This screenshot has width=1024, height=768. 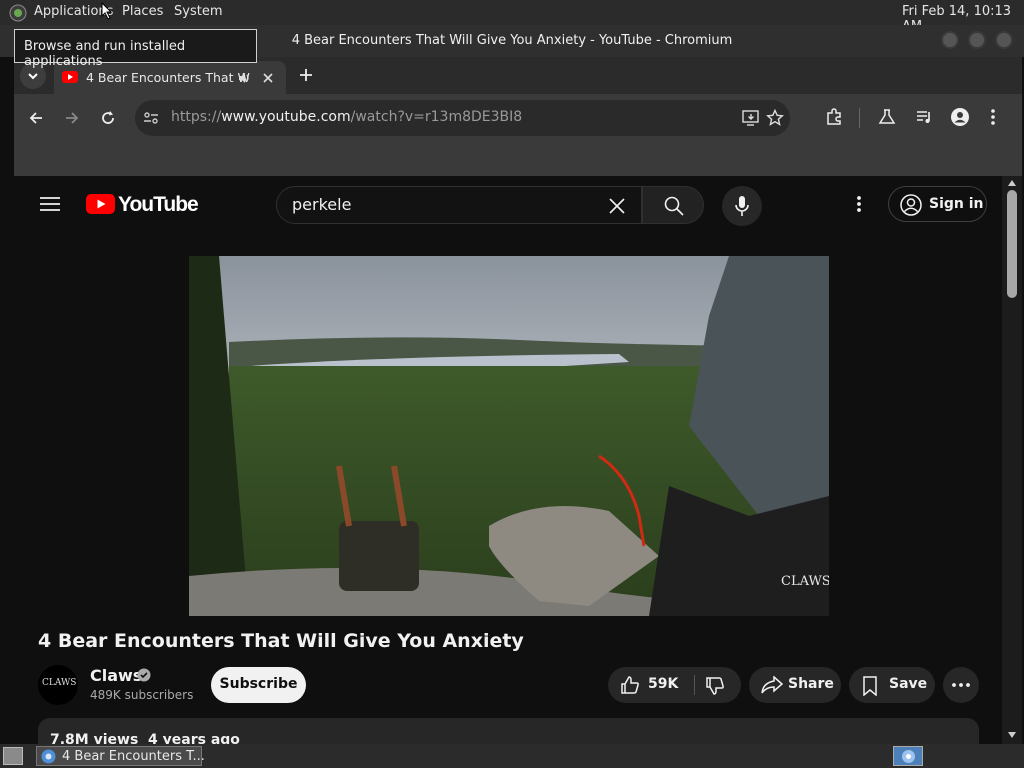 I want to click on like-button: 59K, so click(x=651, y=685).